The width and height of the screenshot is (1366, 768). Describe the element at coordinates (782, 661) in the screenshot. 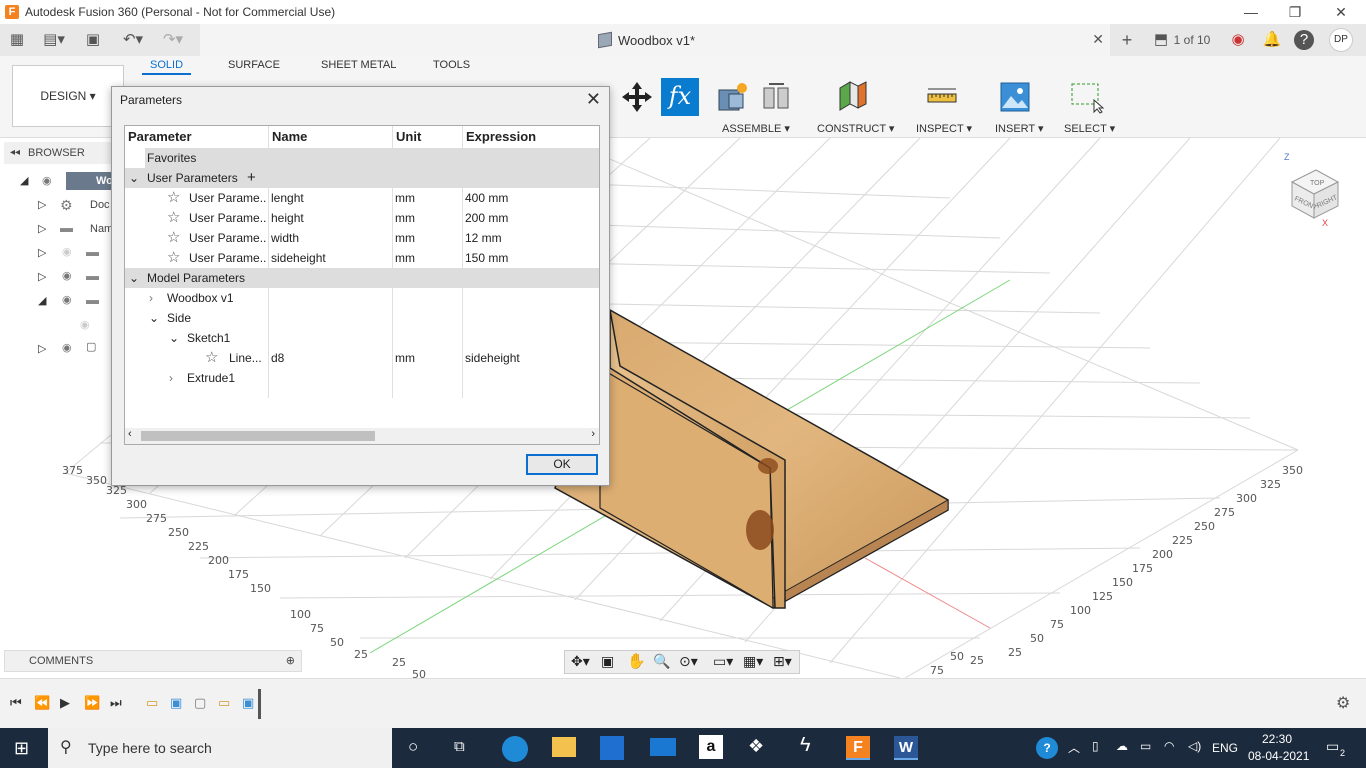

I see `viewports-icon: ⊞▾` at that location.